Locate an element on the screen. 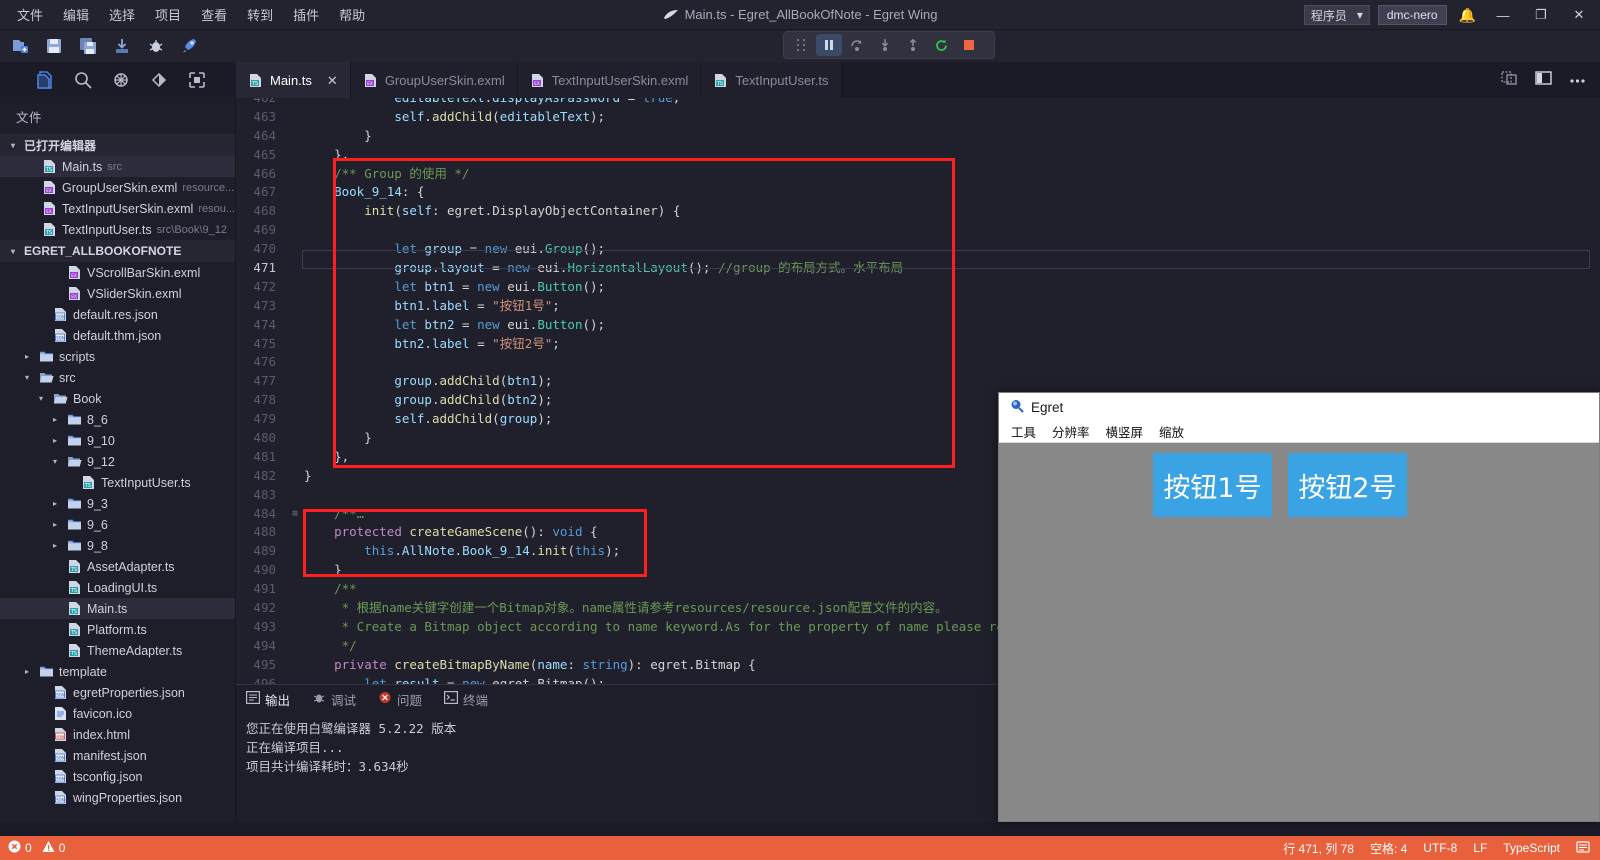  new-file-icon is located at coordinates (20, 46).